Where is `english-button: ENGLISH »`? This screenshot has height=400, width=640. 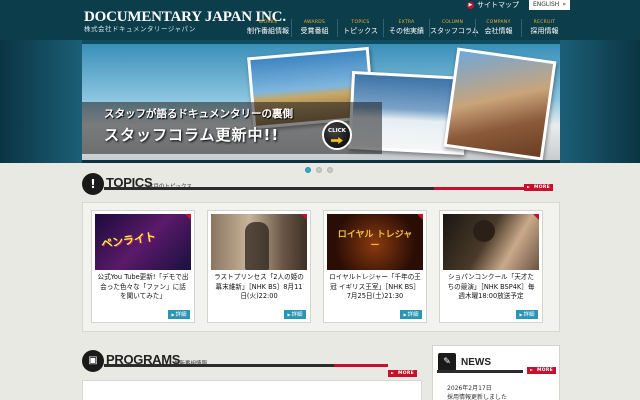
english-button: ENGLISH » is located at coordinates (549, 5).